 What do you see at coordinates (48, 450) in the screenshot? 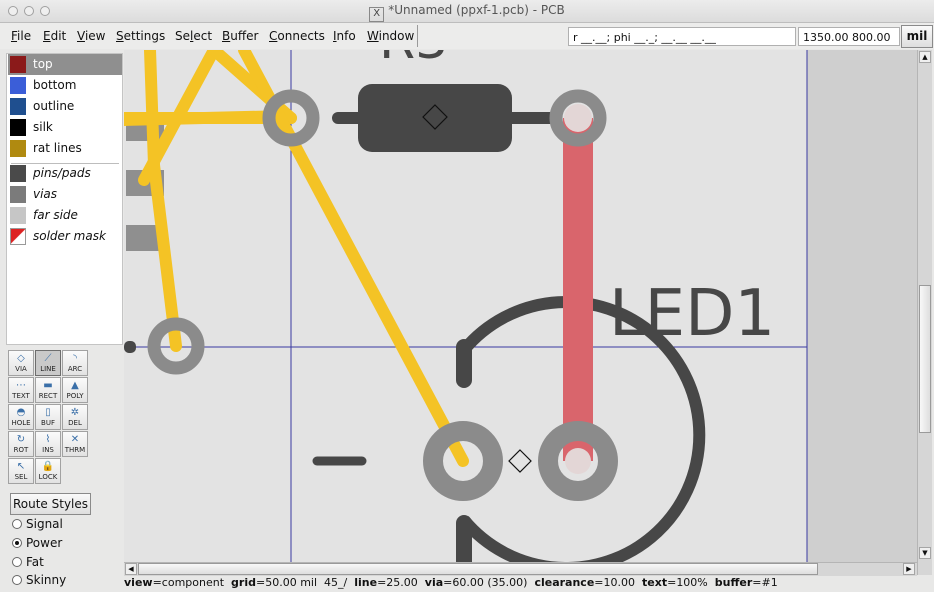
I see `tool-ins-label: INS` at bounding box center [48, 450].